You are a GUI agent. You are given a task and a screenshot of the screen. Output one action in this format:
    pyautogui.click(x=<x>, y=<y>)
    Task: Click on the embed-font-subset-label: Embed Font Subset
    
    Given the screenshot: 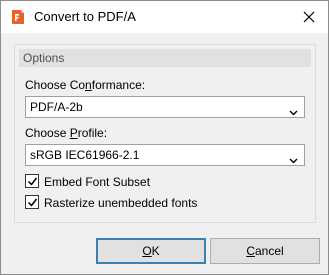 What is the action you would take?
    pyautogui.click(x=97, y=182)
    